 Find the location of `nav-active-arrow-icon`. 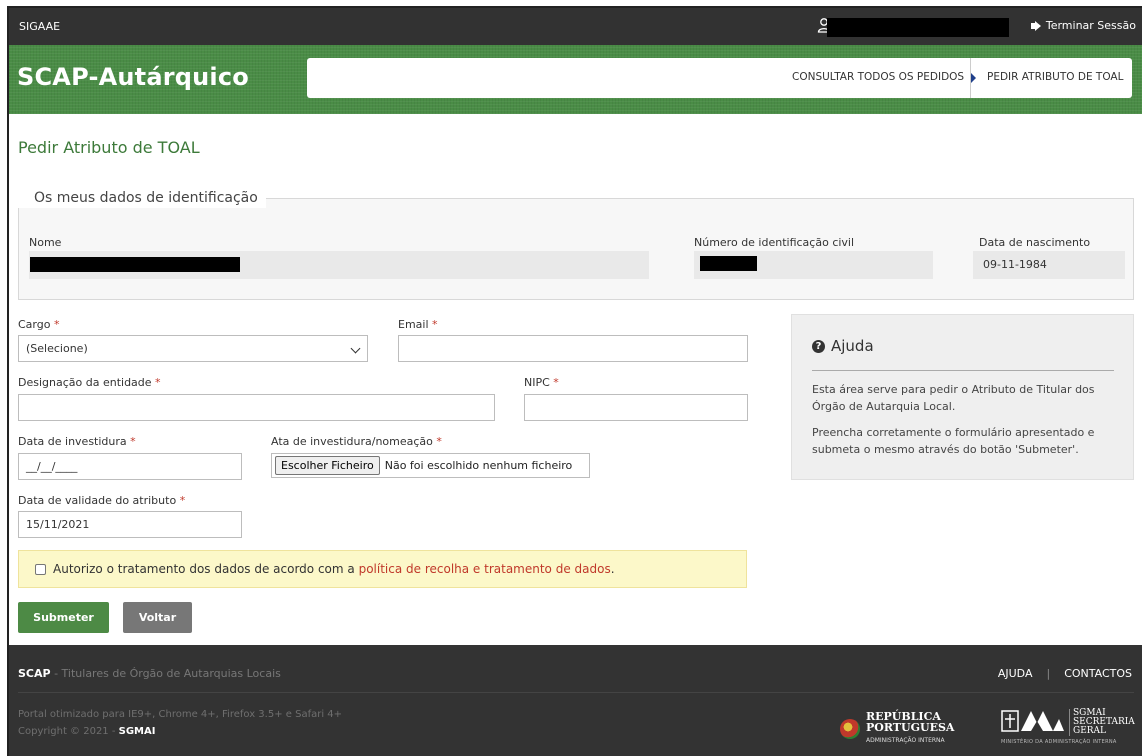

nav-active-arrow-icon is located at coordinates (973, 78).